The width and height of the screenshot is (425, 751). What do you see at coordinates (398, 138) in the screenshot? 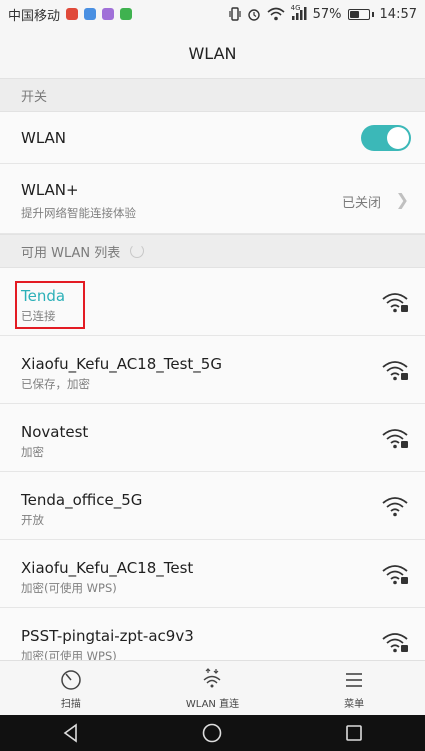
I see `toggle-knob` at bounding box center [398, 138].